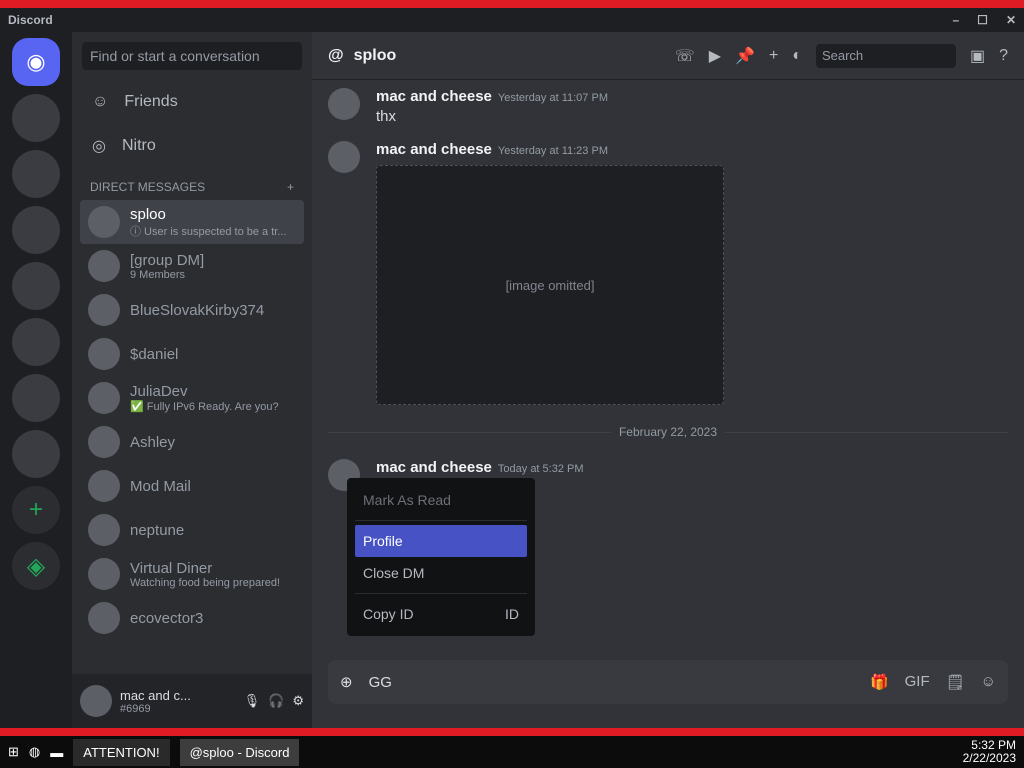  I want to click on dm-item: JuliaDev ✅ Fully IPv6 Ready. Are you?, so click(192, 398).